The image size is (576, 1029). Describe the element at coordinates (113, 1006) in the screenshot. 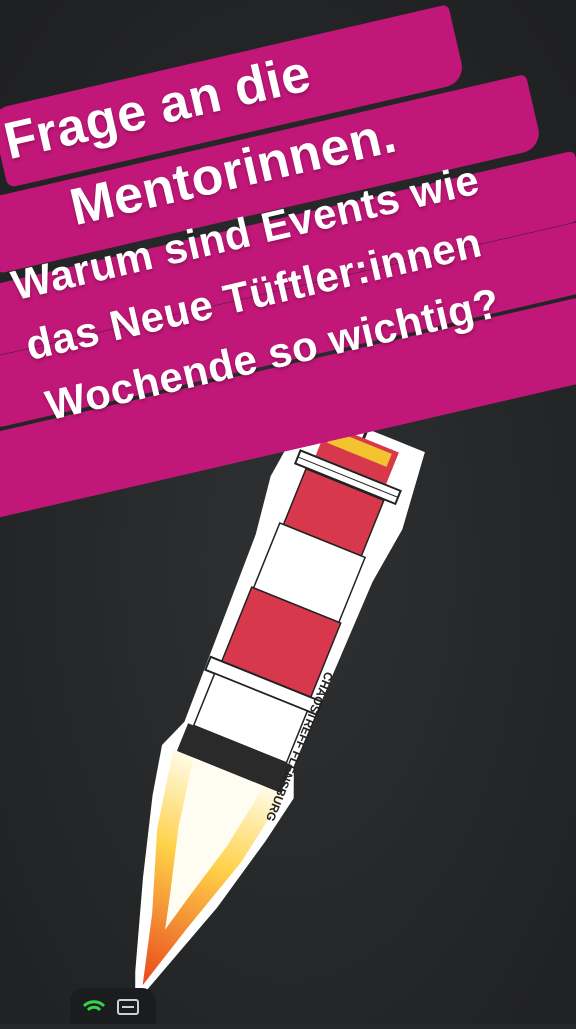

I see `device-status-strip` at that location.